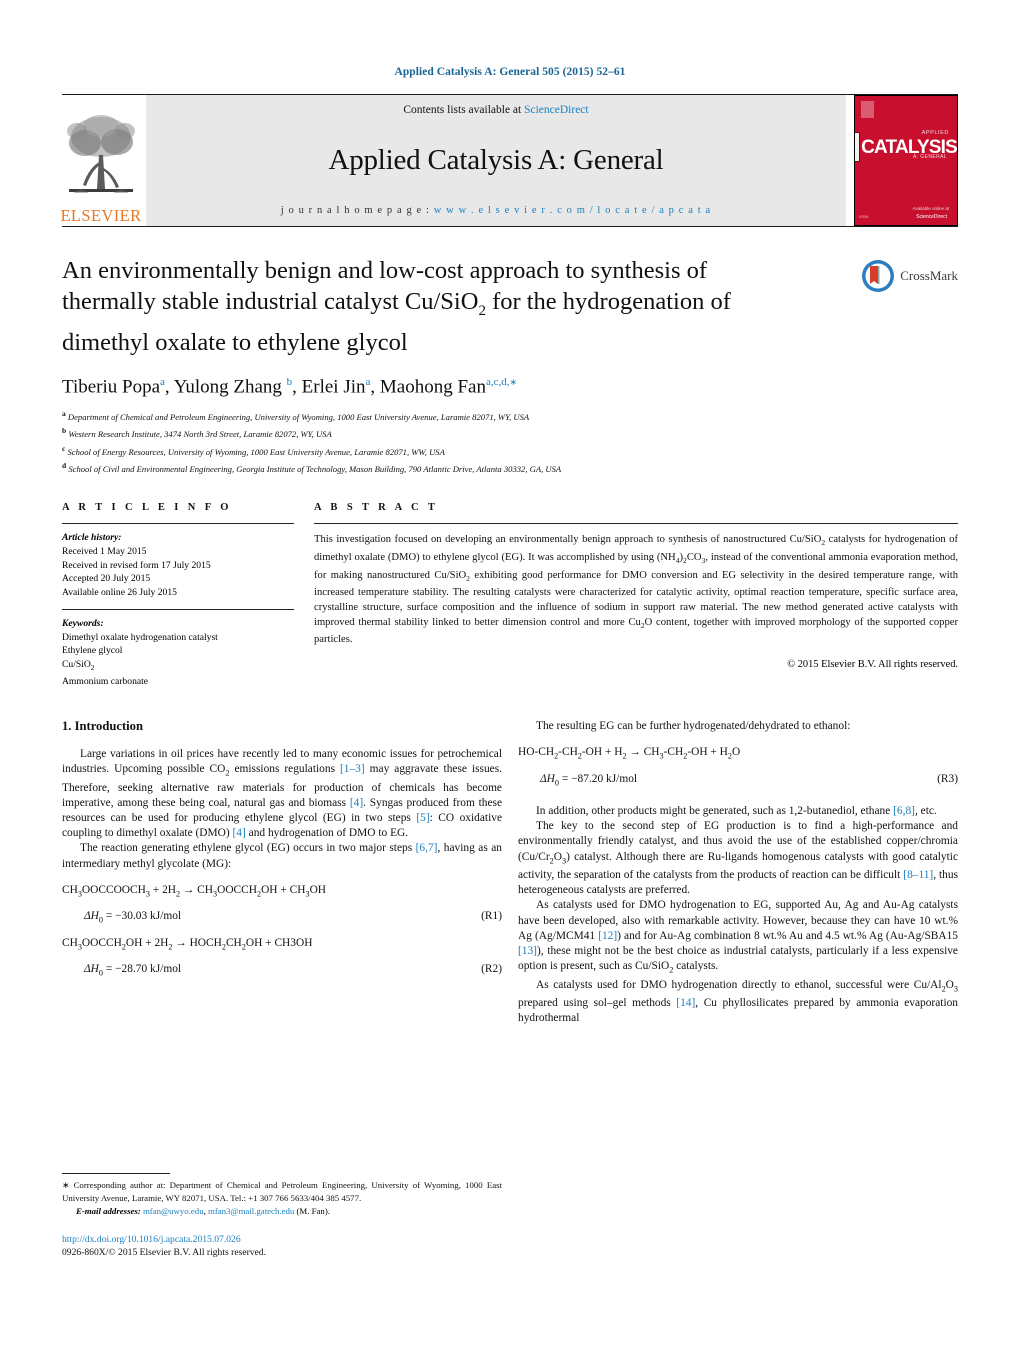 The height and width of the screenshot is (1351, 1020). Describe the element at coordinates (427, 848) in the screenshot. I see `citation-ref: [6,7]` at that location.